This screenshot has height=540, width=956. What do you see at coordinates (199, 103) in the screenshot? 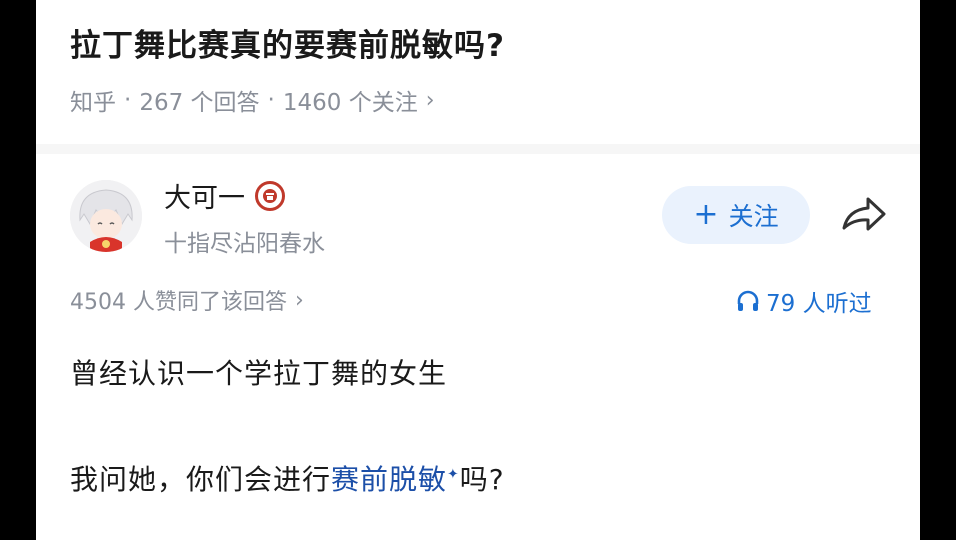
I see `answer-count: 267 个回答` at bounding box center [199, 103].